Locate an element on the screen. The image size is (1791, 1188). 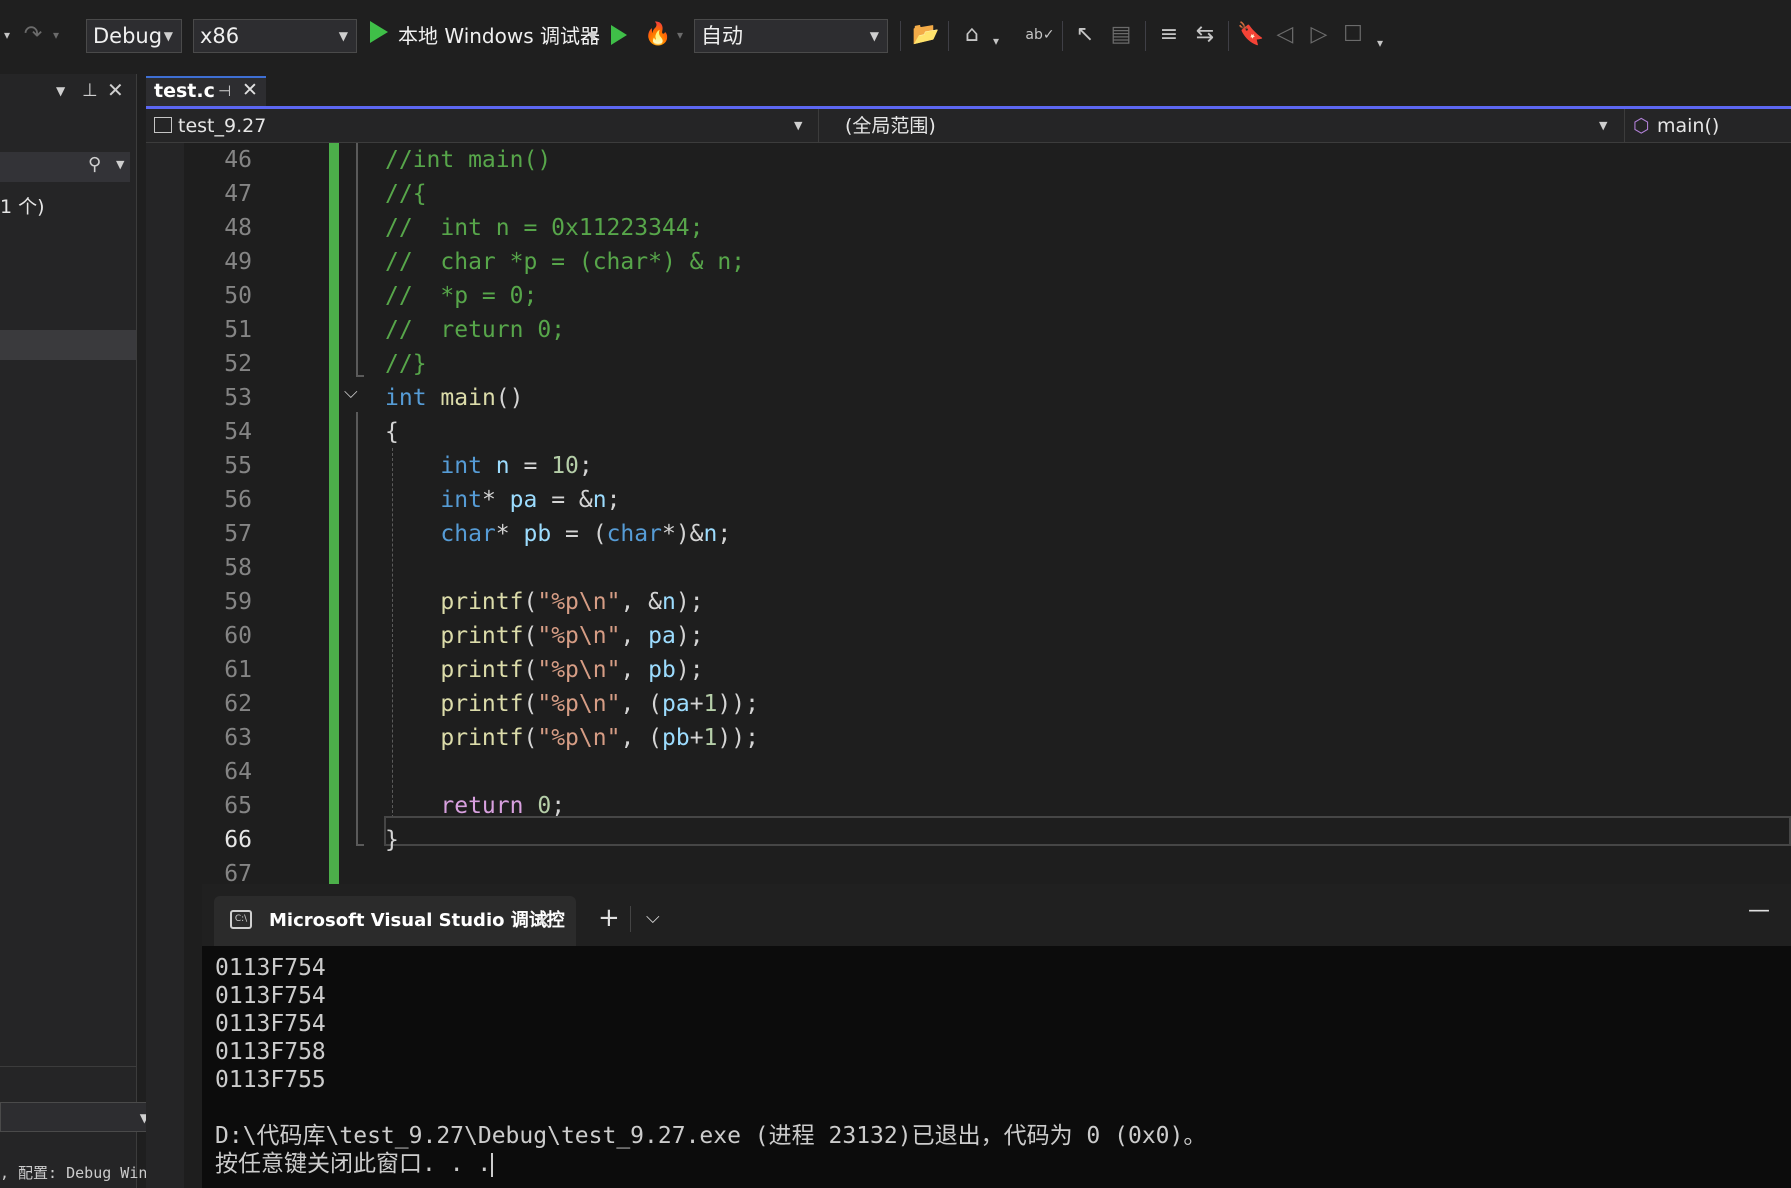
redo-icon: ↷ is located at coordinates (33, 35).